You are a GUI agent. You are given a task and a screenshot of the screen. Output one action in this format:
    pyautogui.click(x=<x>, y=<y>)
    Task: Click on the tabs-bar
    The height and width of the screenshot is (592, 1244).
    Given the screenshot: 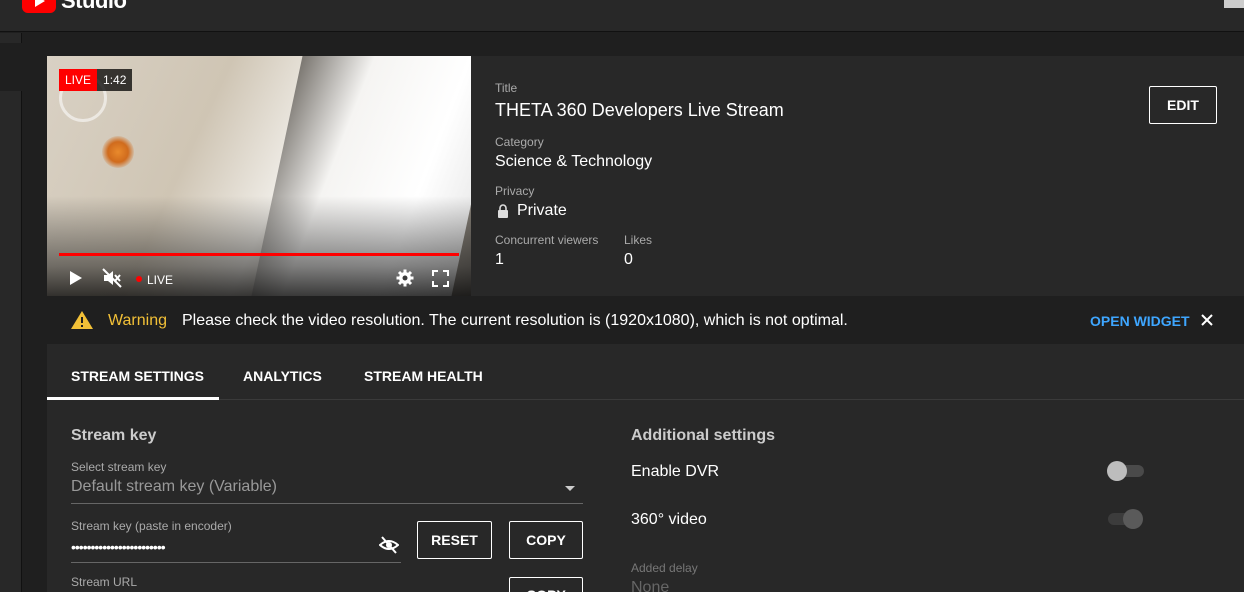 What is the action you would take?
    pyautogui.click(x=645, y=375)
    